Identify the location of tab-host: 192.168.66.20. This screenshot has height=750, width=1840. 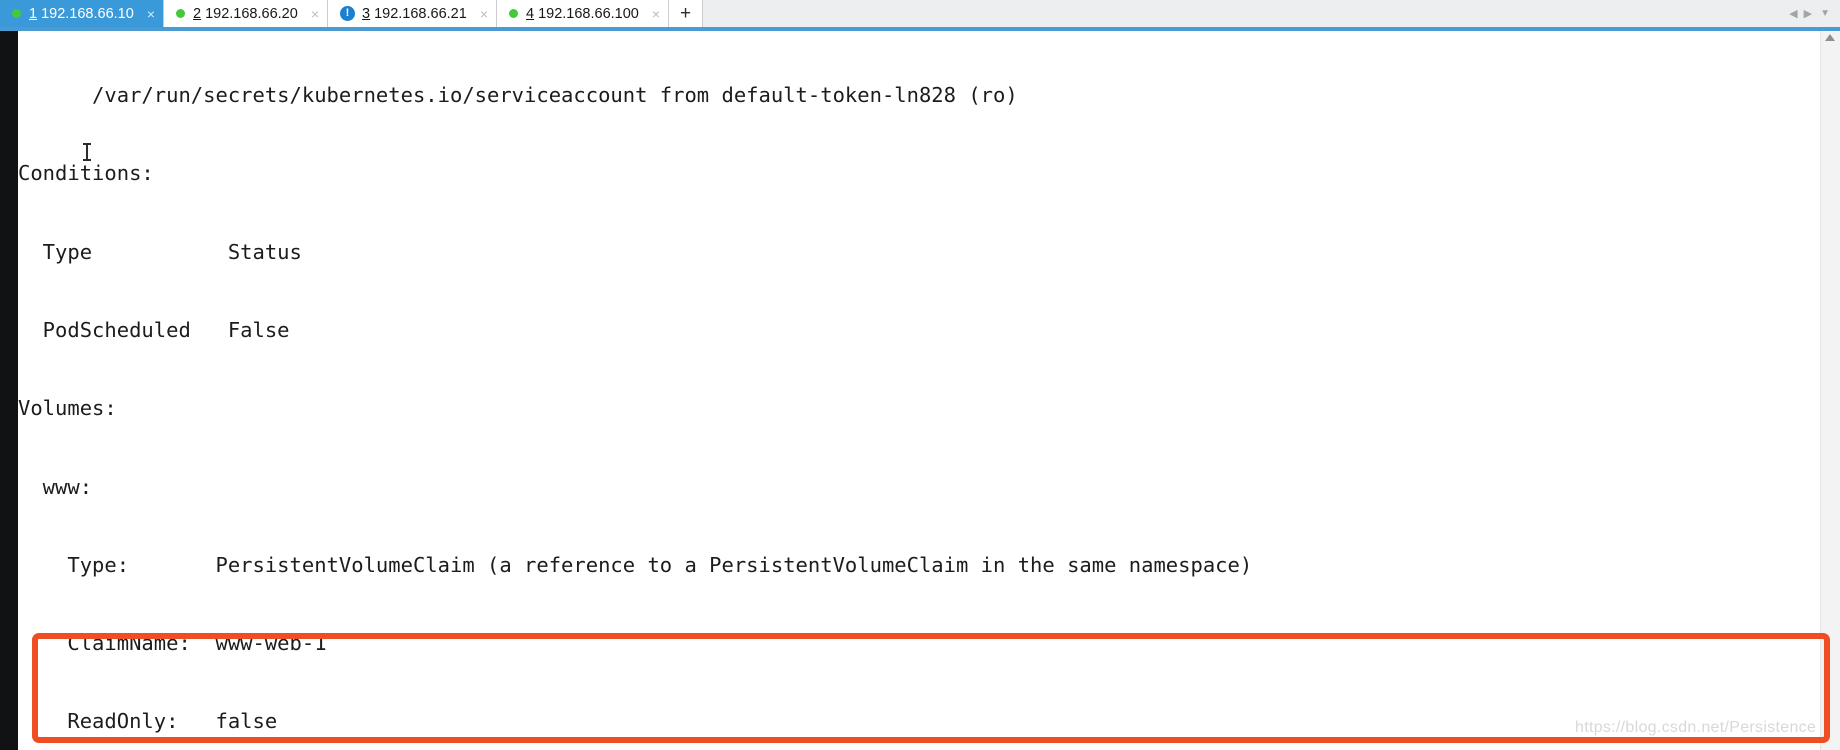
(251, 13).